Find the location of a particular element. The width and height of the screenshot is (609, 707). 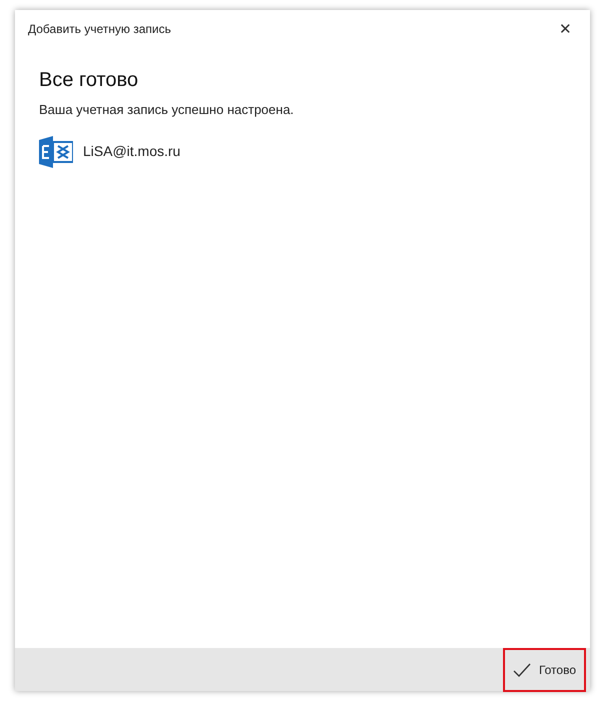

heading: Все готово is located at coordinates (89, 80).